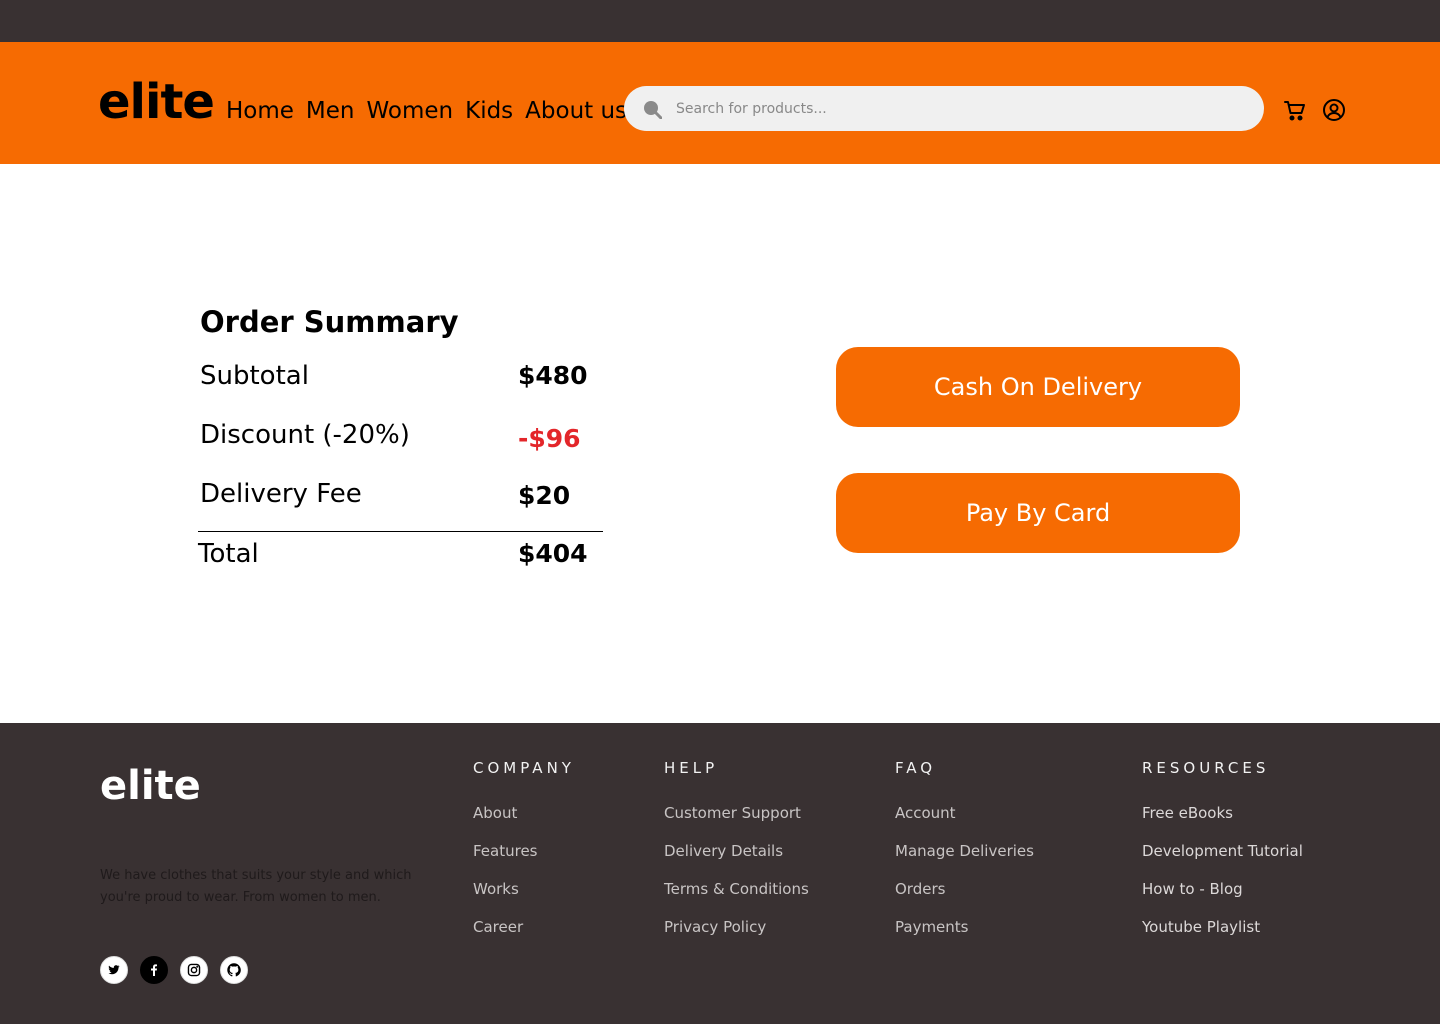  I want to click on footer-column-heading: HELP, so click(691, 768).